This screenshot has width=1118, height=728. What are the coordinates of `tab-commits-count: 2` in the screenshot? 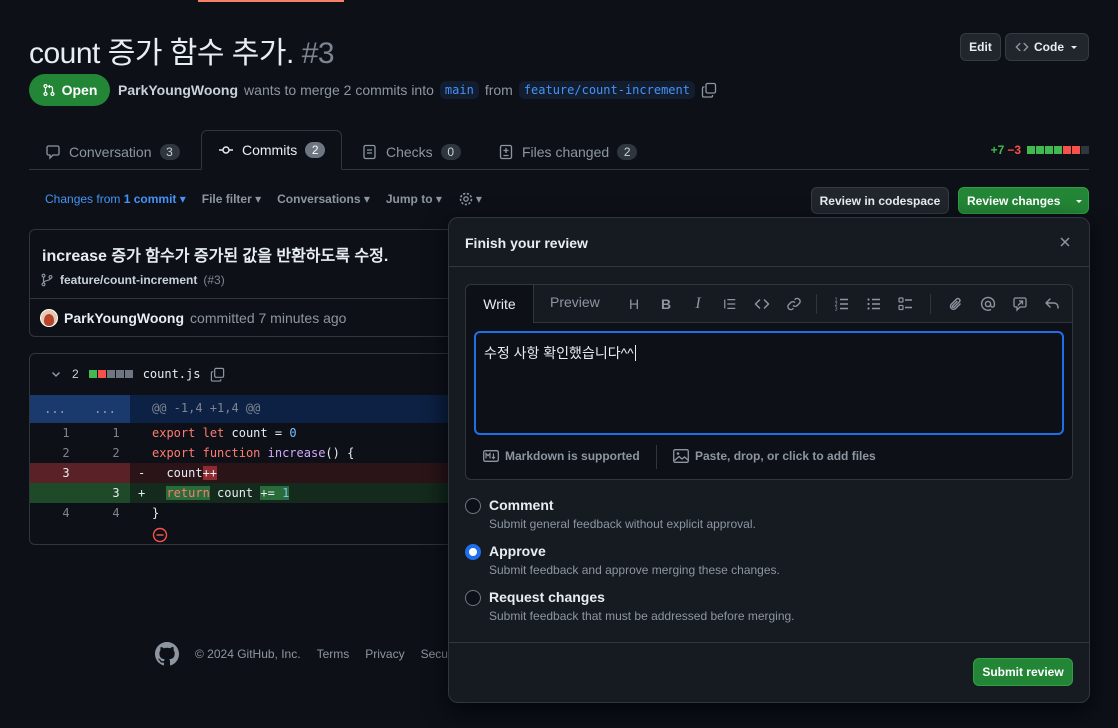 It's located at (315, 150).